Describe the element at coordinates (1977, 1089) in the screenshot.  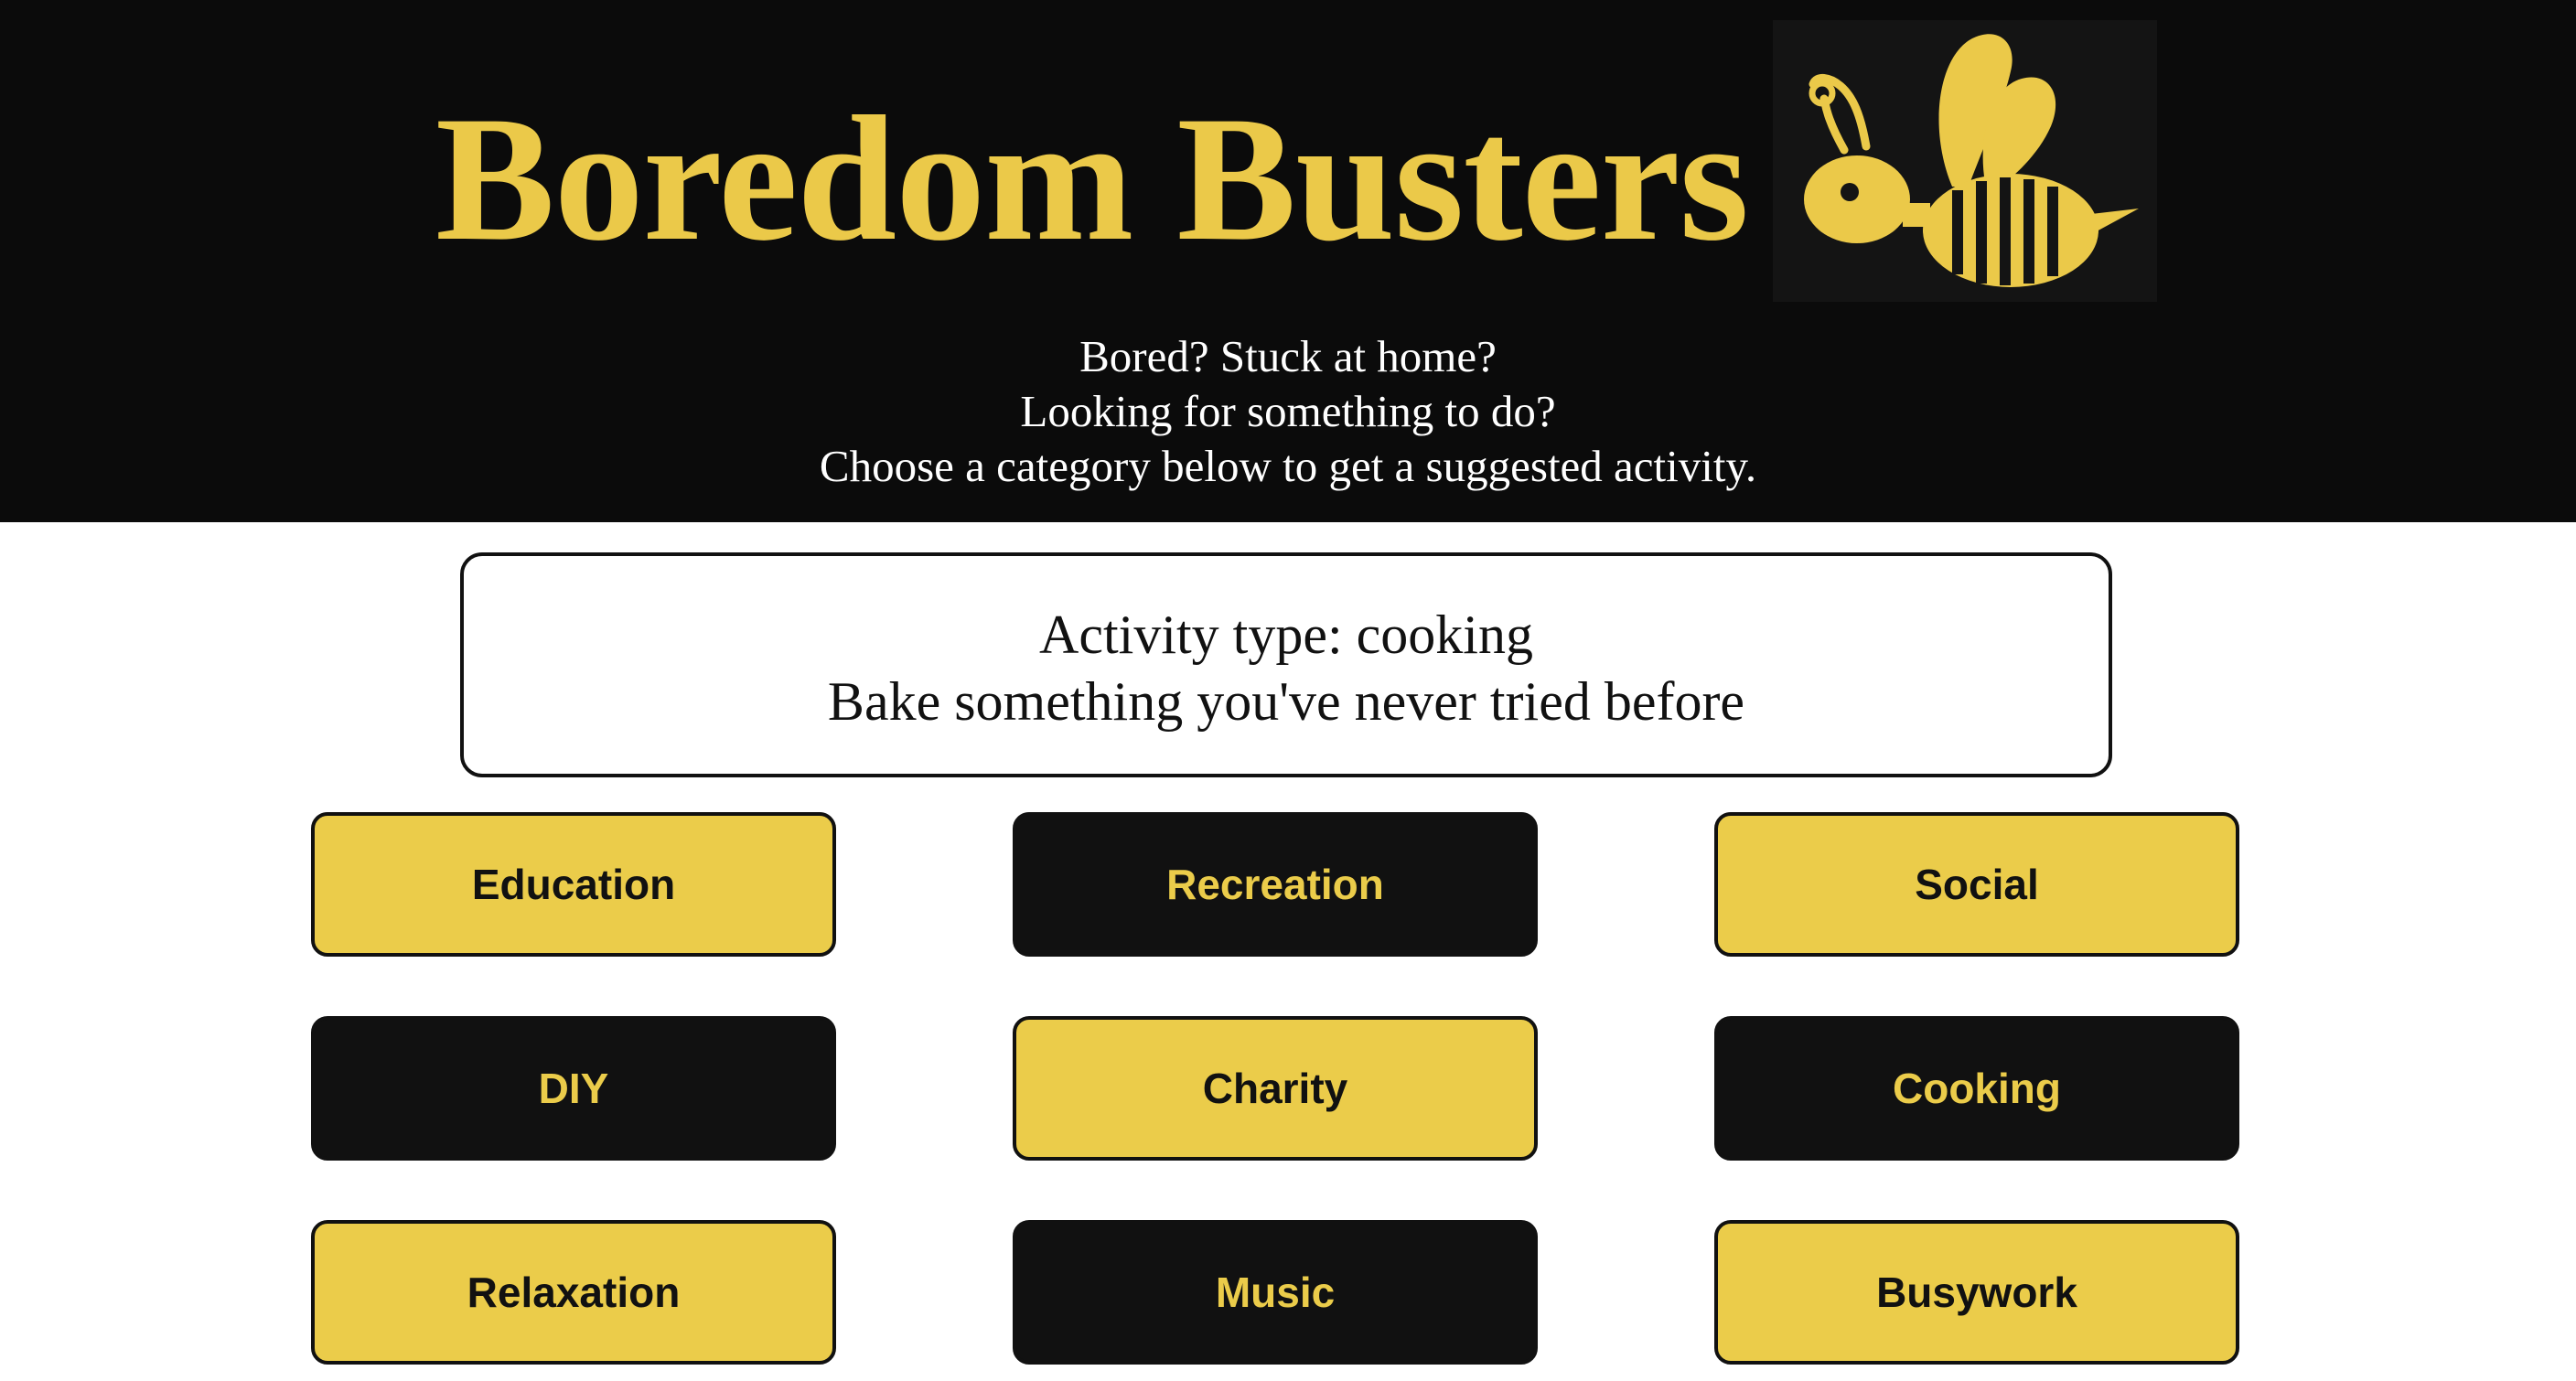
I see `category-button-cooking: Cooking` at that location.